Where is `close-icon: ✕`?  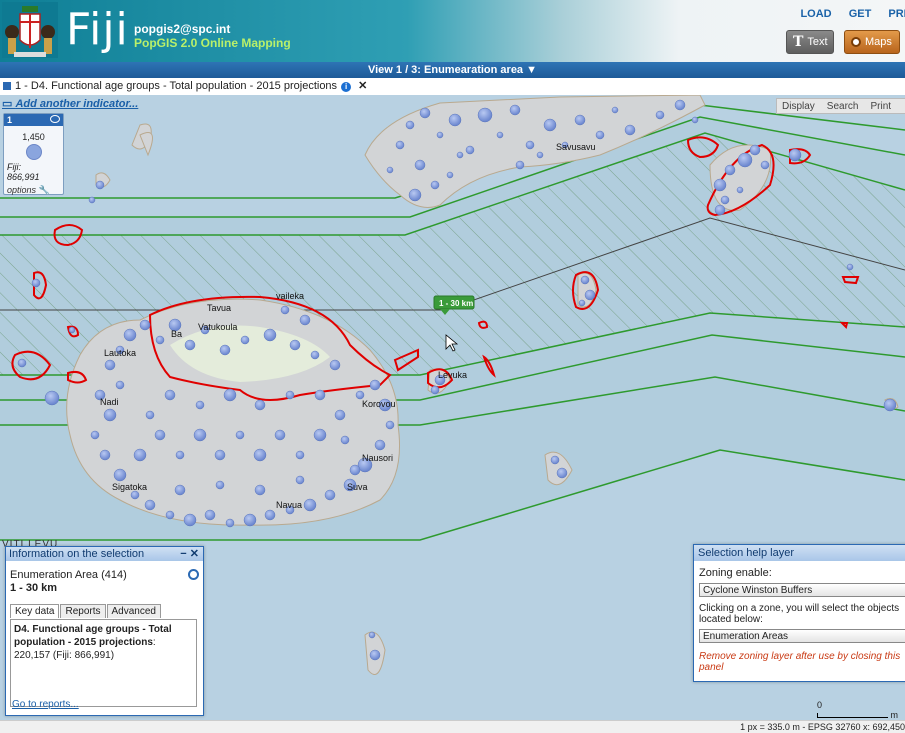 close-icon: ✕ is located at coordinates (362, 86).